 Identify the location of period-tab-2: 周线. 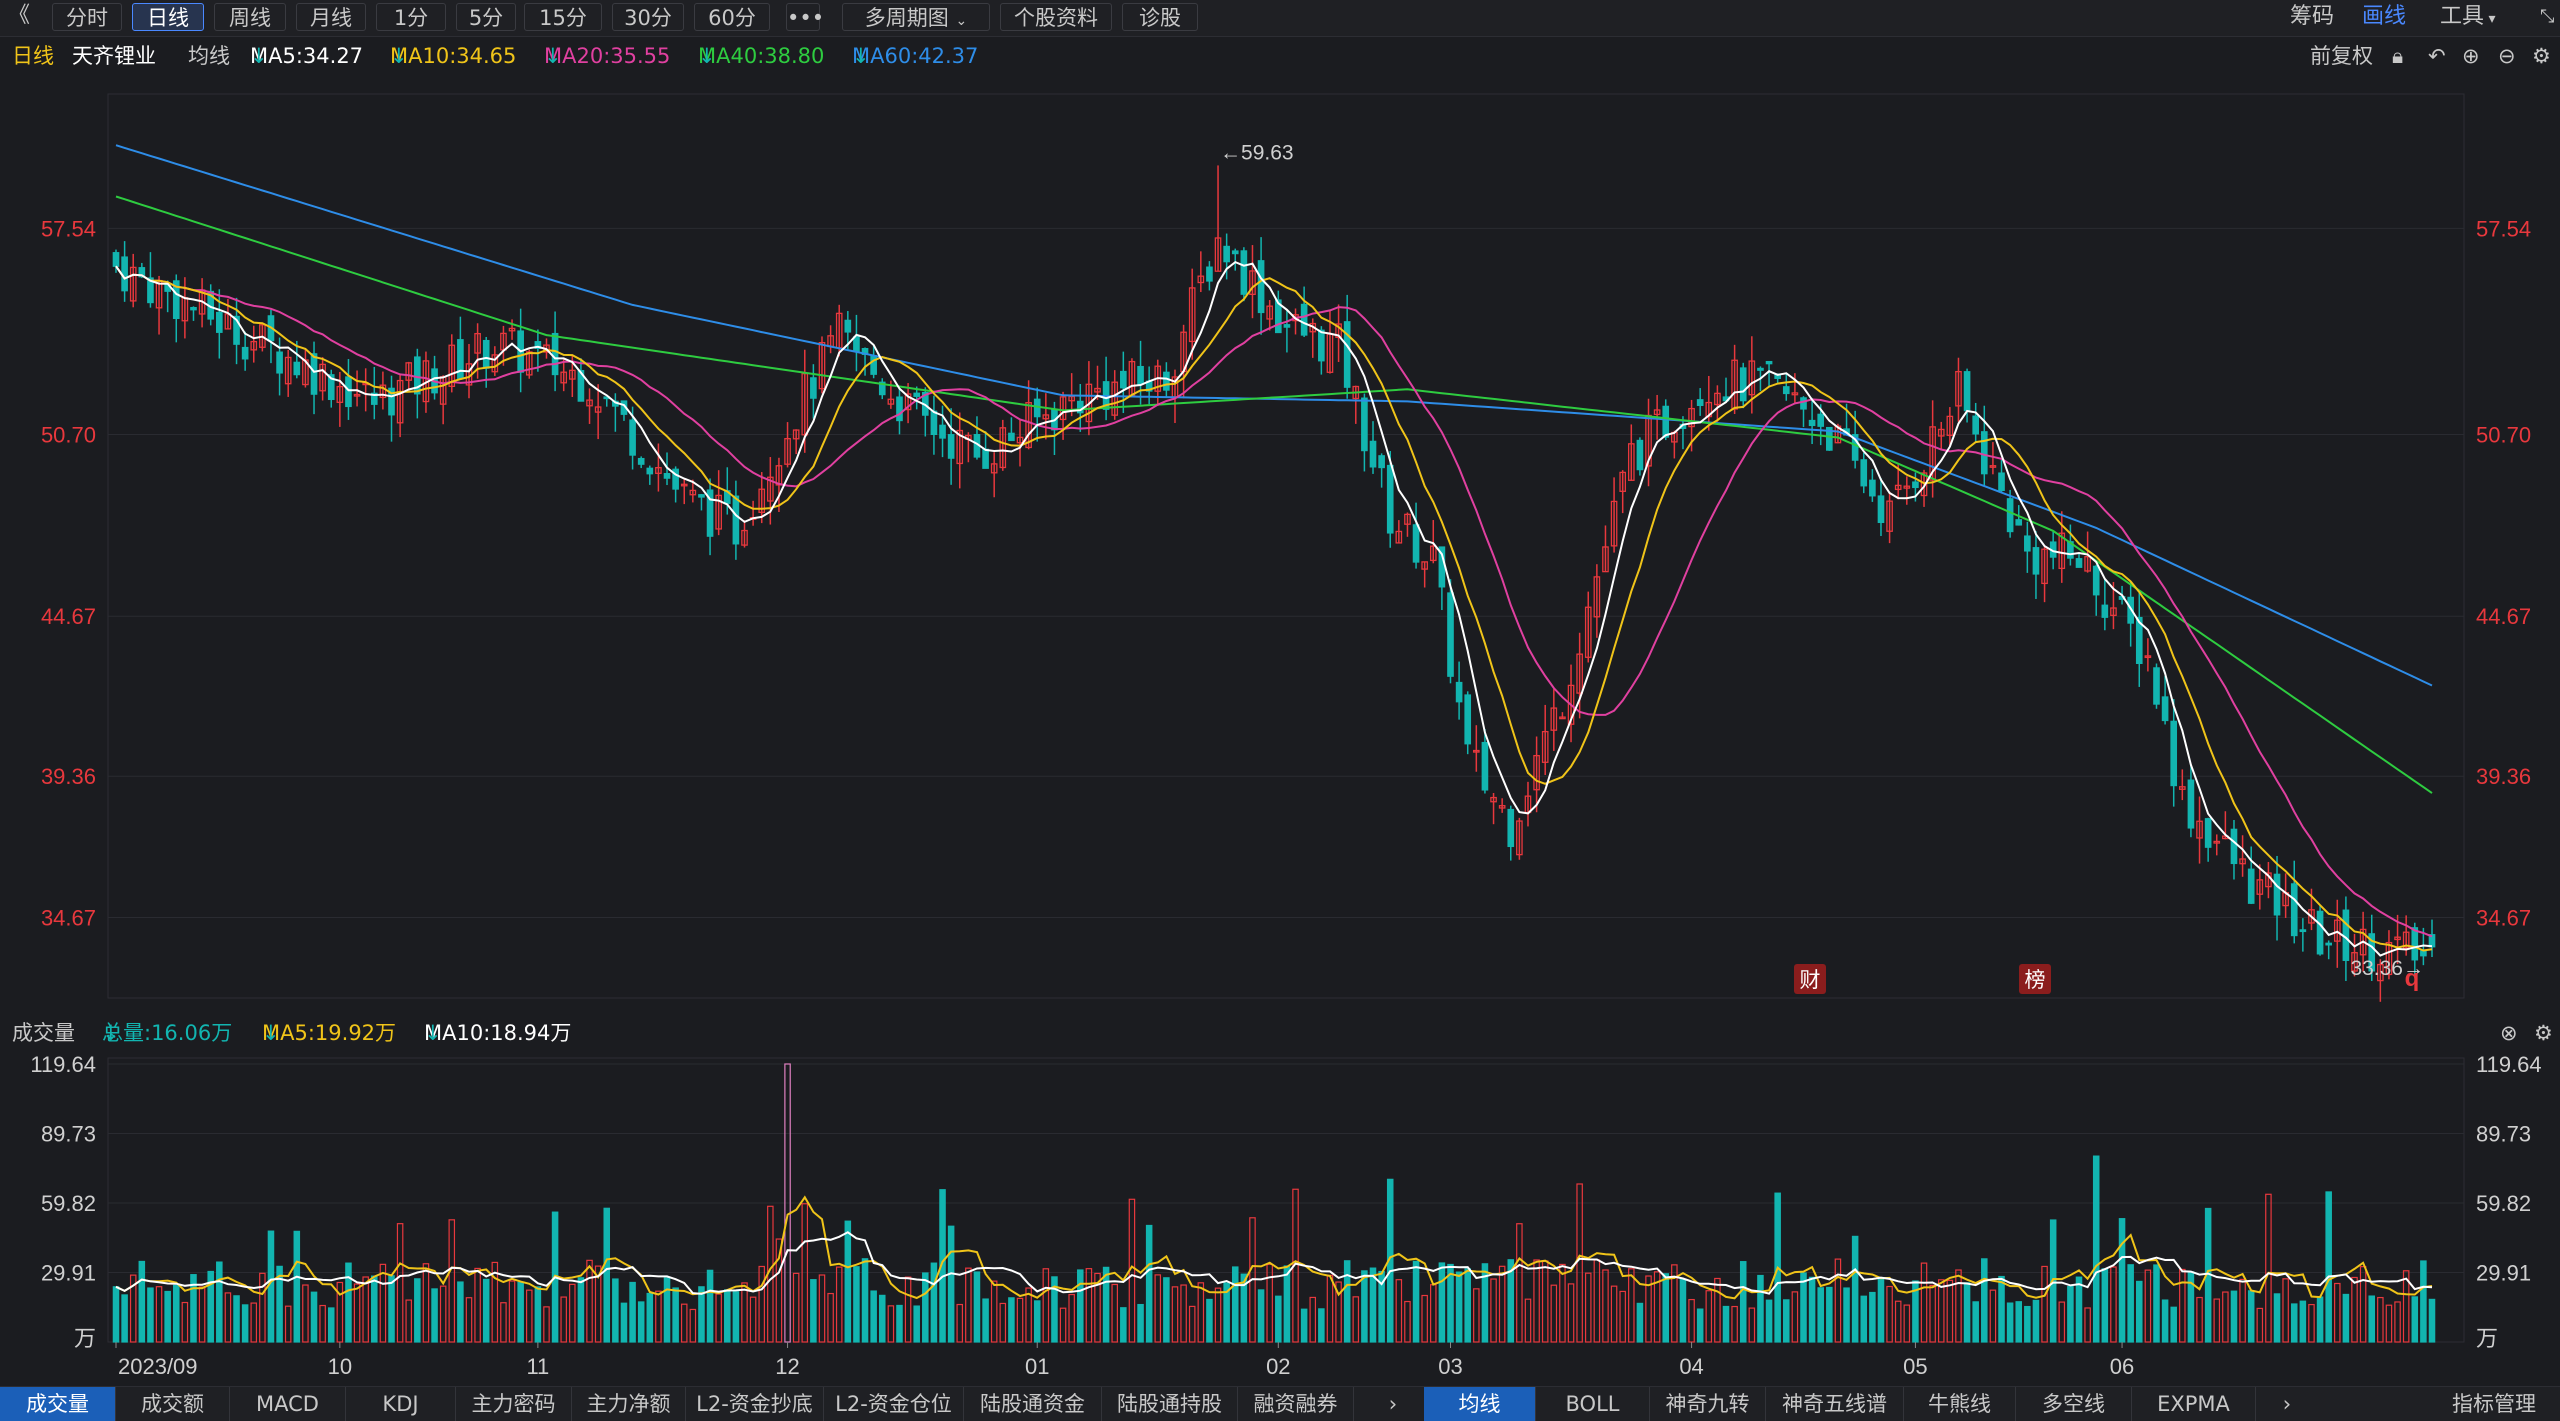
(250, 17).